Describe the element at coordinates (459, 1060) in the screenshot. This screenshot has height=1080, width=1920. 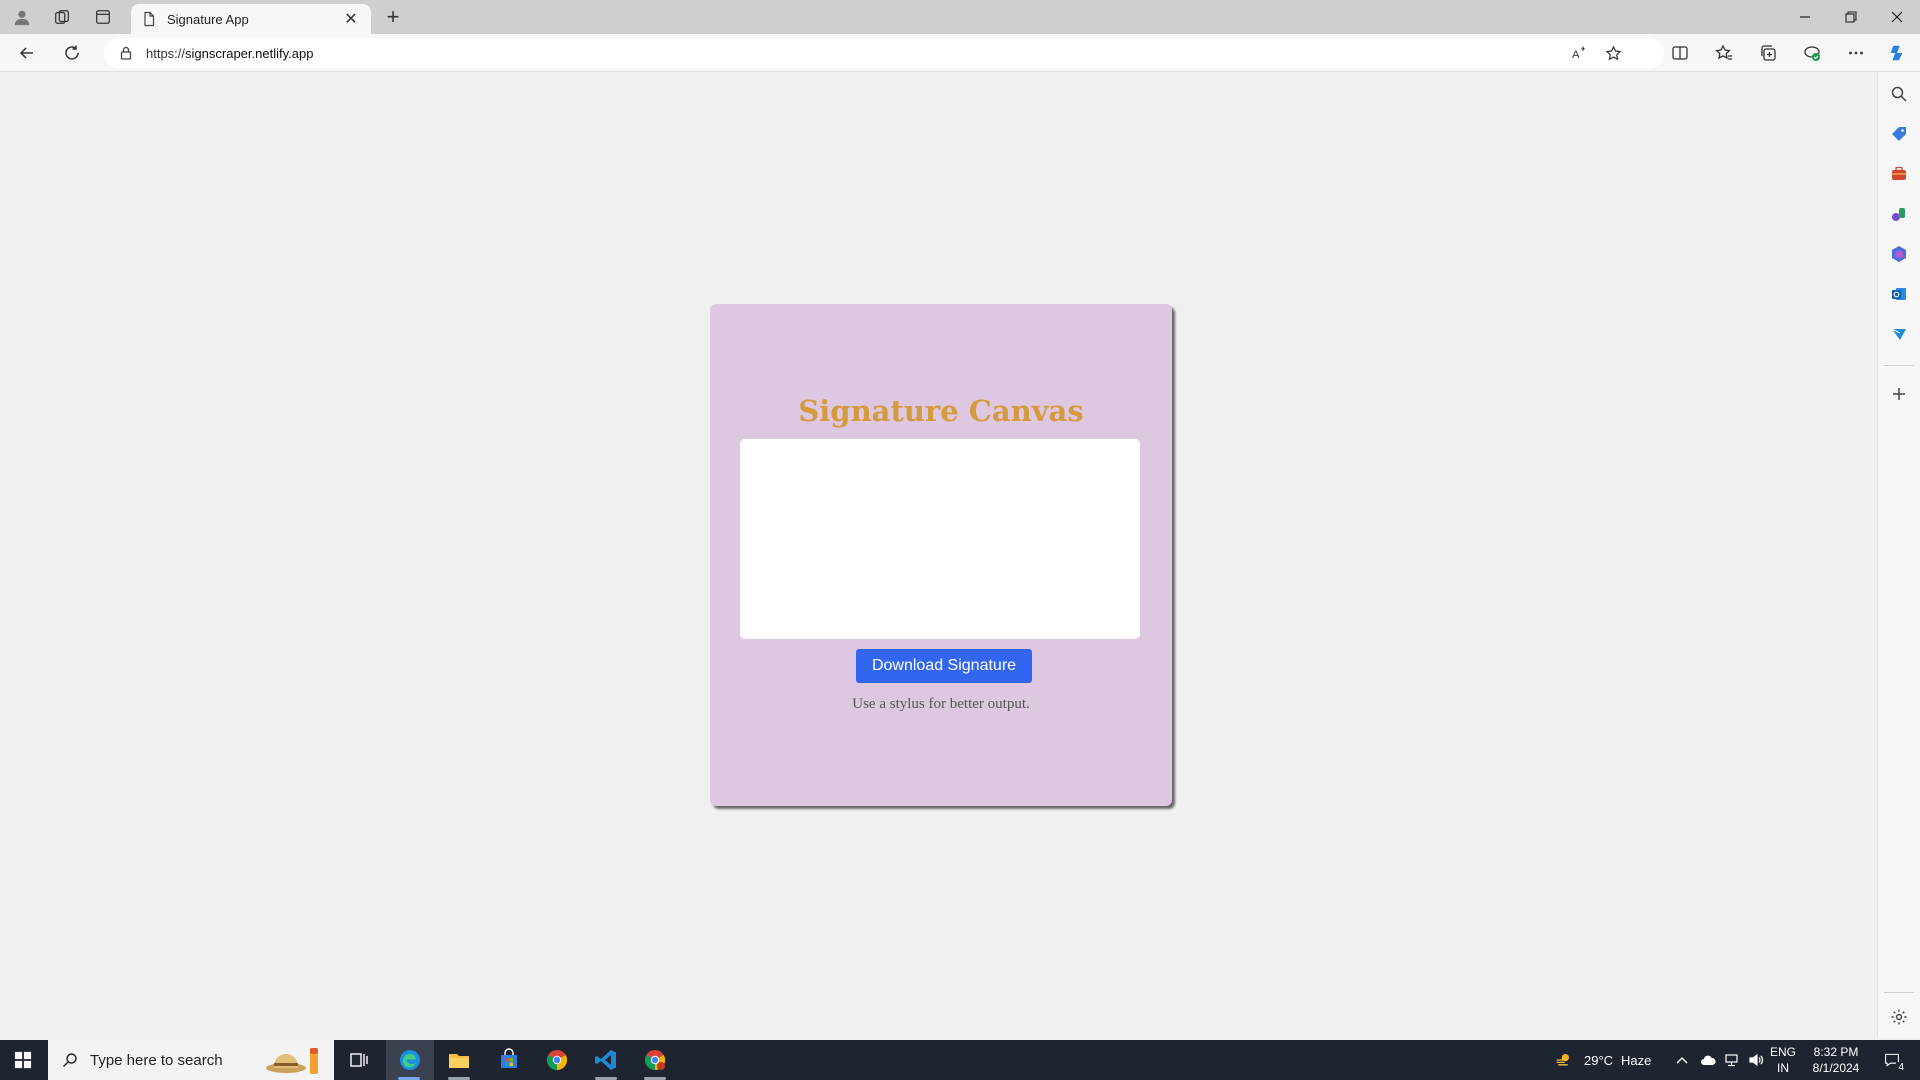
I see `file-explorer-icon` at that location.